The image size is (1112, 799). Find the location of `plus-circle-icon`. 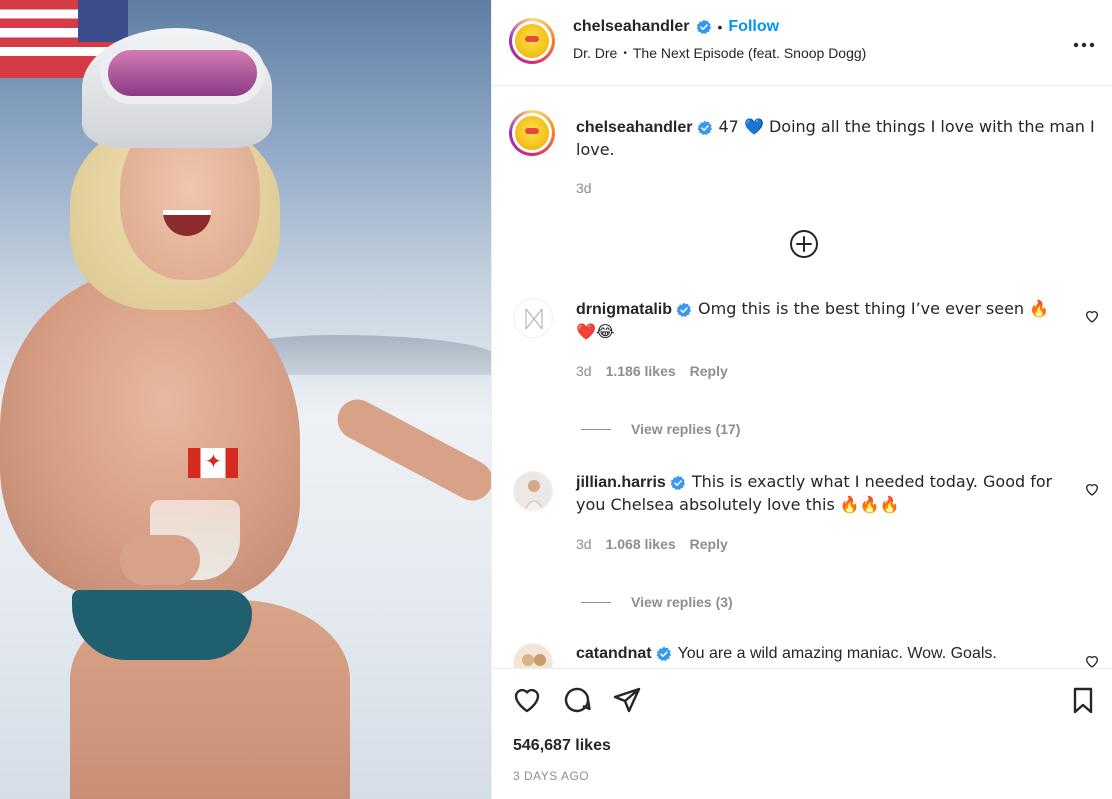

plus-circle-icon is located at coordinates (804, 244).